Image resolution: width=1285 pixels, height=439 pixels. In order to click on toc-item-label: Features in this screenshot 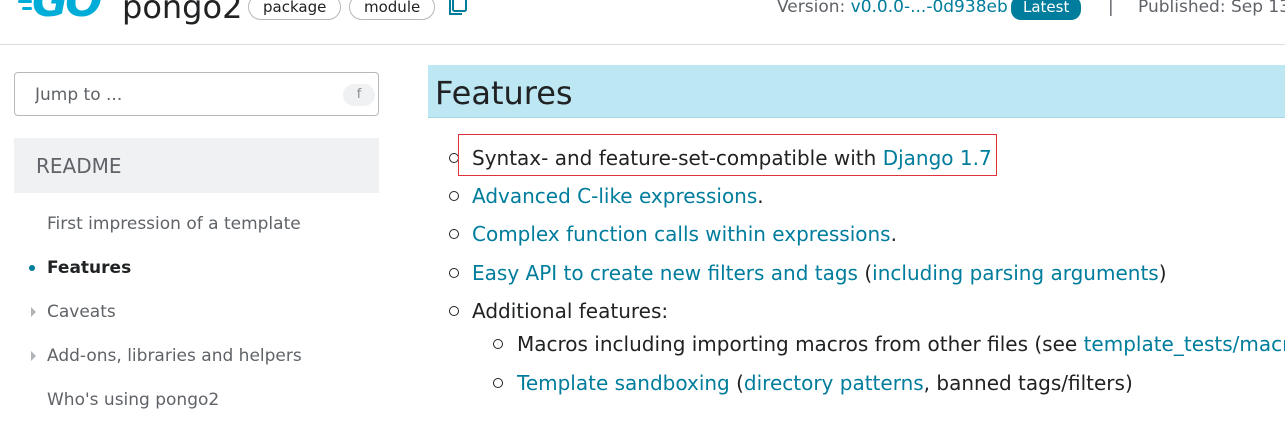, I will do `click(89, 268)`.